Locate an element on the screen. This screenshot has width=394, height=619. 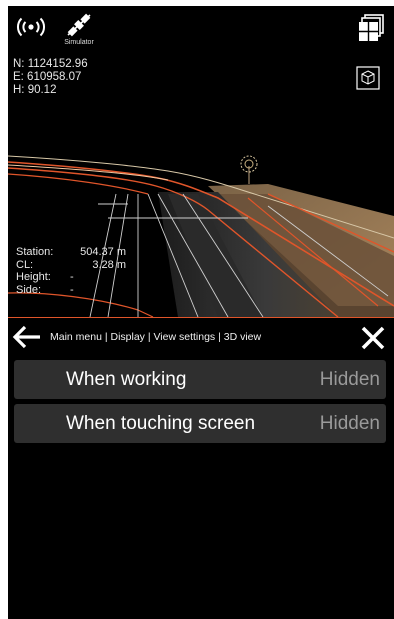
cl-row: CL: 3.28 m is located at coordinates (71, 265).